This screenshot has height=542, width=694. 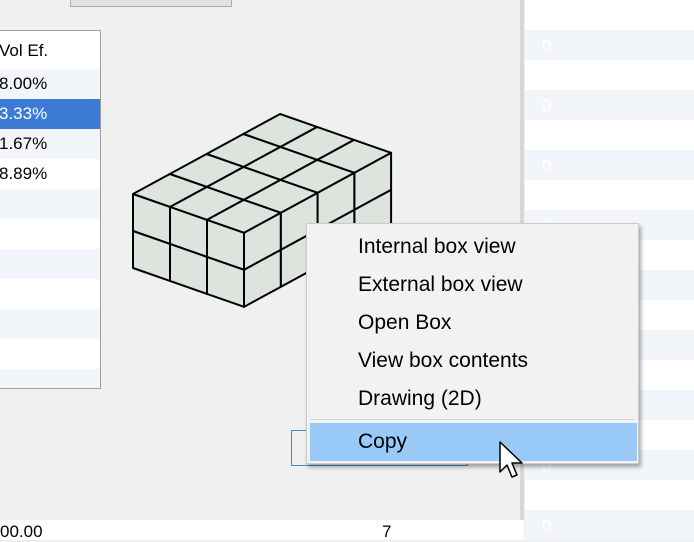 I want to click on menu-item-label: Internal box view, so click(x=437, y=246).